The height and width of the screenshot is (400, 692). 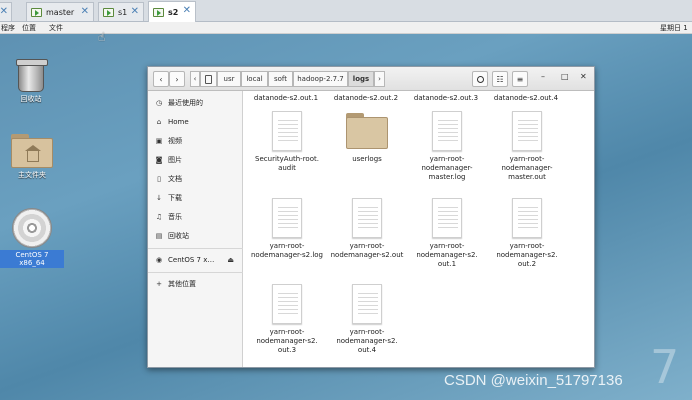 What do you see at coordinates (175, 217) in the screenshot?
I see `sidebar-item-label: 音乐` at bounding box center [175, 217].